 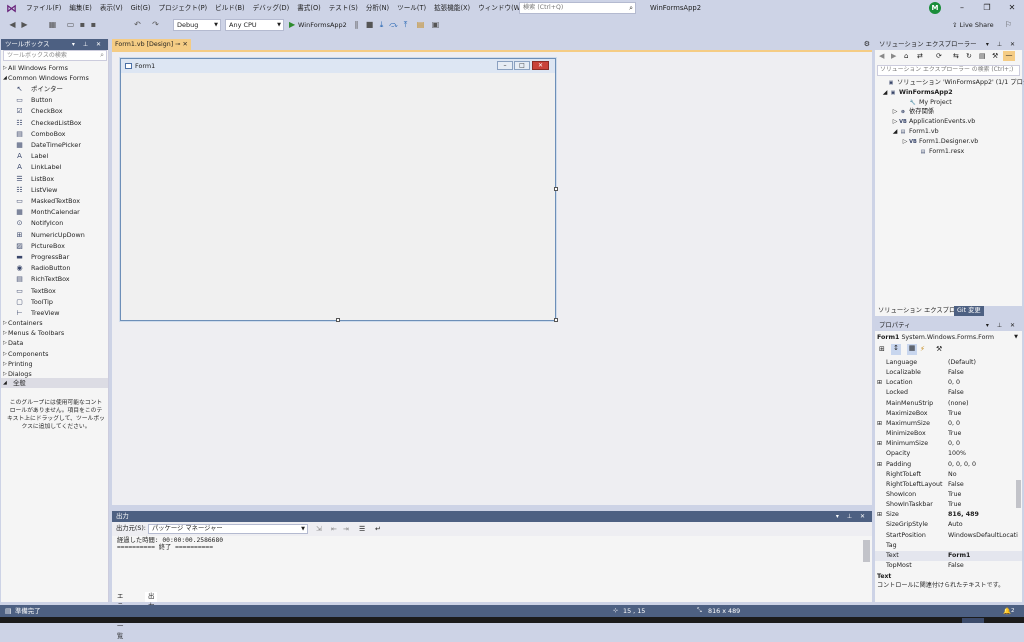 I want to click on property-value: 0, 0, 0, 0, so click(x=984, y=465).